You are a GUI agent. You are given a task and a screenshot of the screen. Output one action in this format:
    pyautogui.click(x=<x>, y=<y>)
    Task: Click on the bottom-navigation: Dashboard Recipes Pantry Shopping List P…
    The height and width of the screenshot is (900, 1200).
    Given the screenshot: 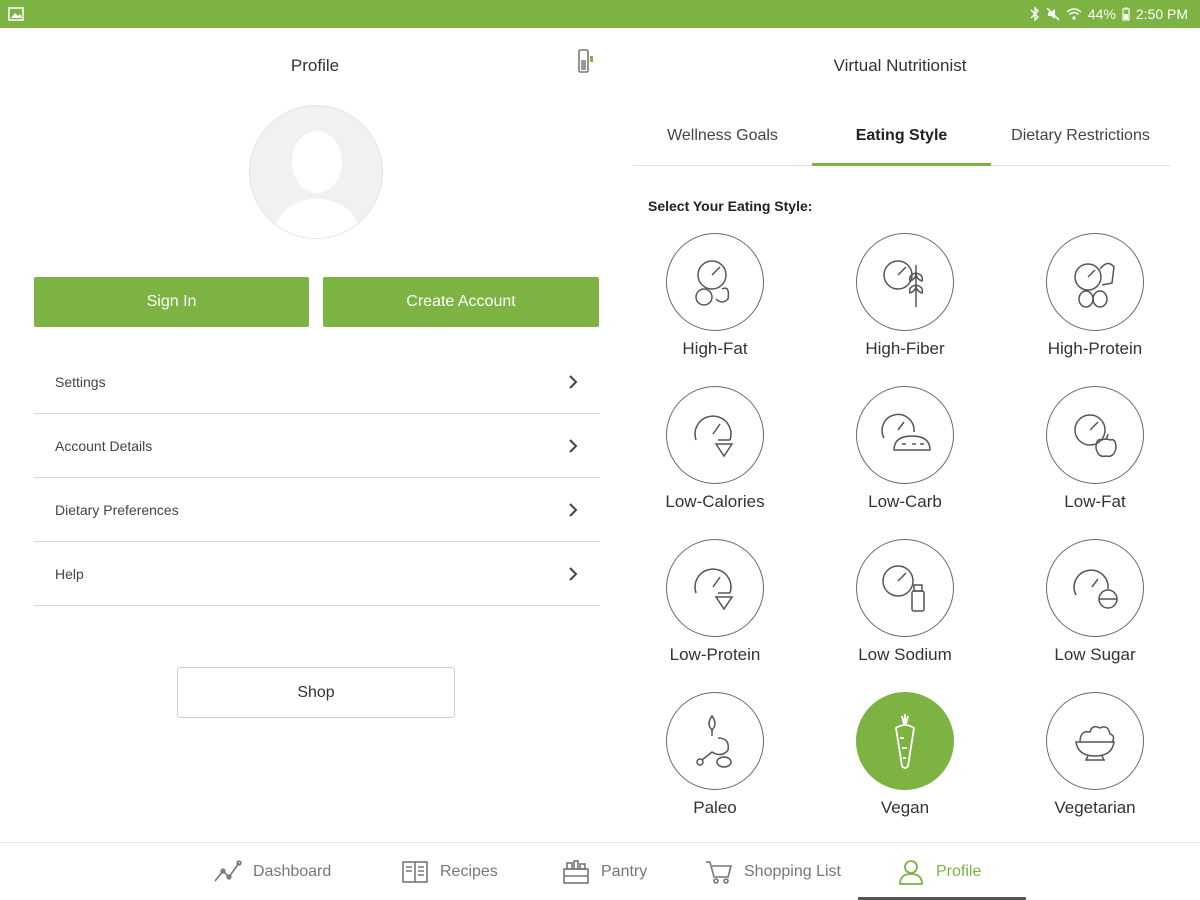 What is the action you would take?
    pyautogui.click(x=600, y=871)
    